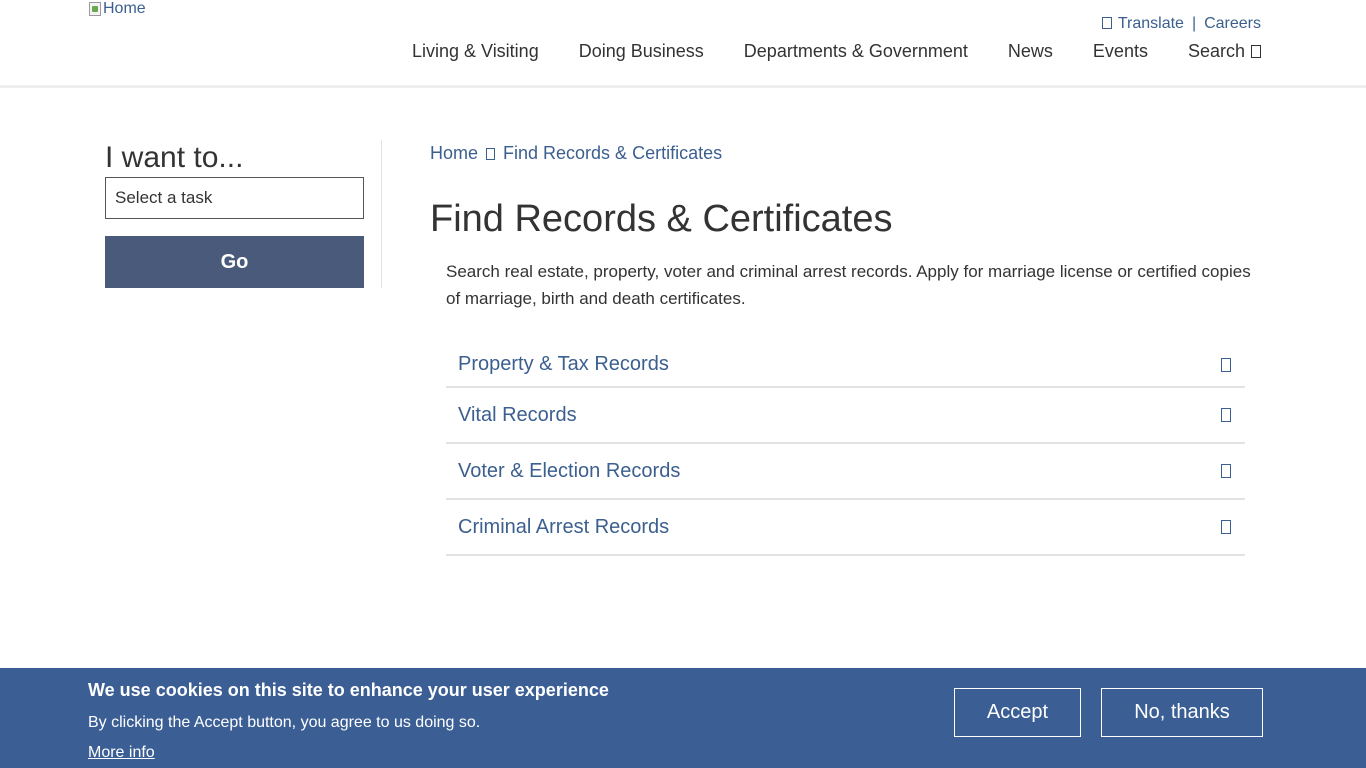  What do you see at coordinates (1030, 51) in the screenshot?
I see `nav-news: News` at bounding box center [1030, 51].